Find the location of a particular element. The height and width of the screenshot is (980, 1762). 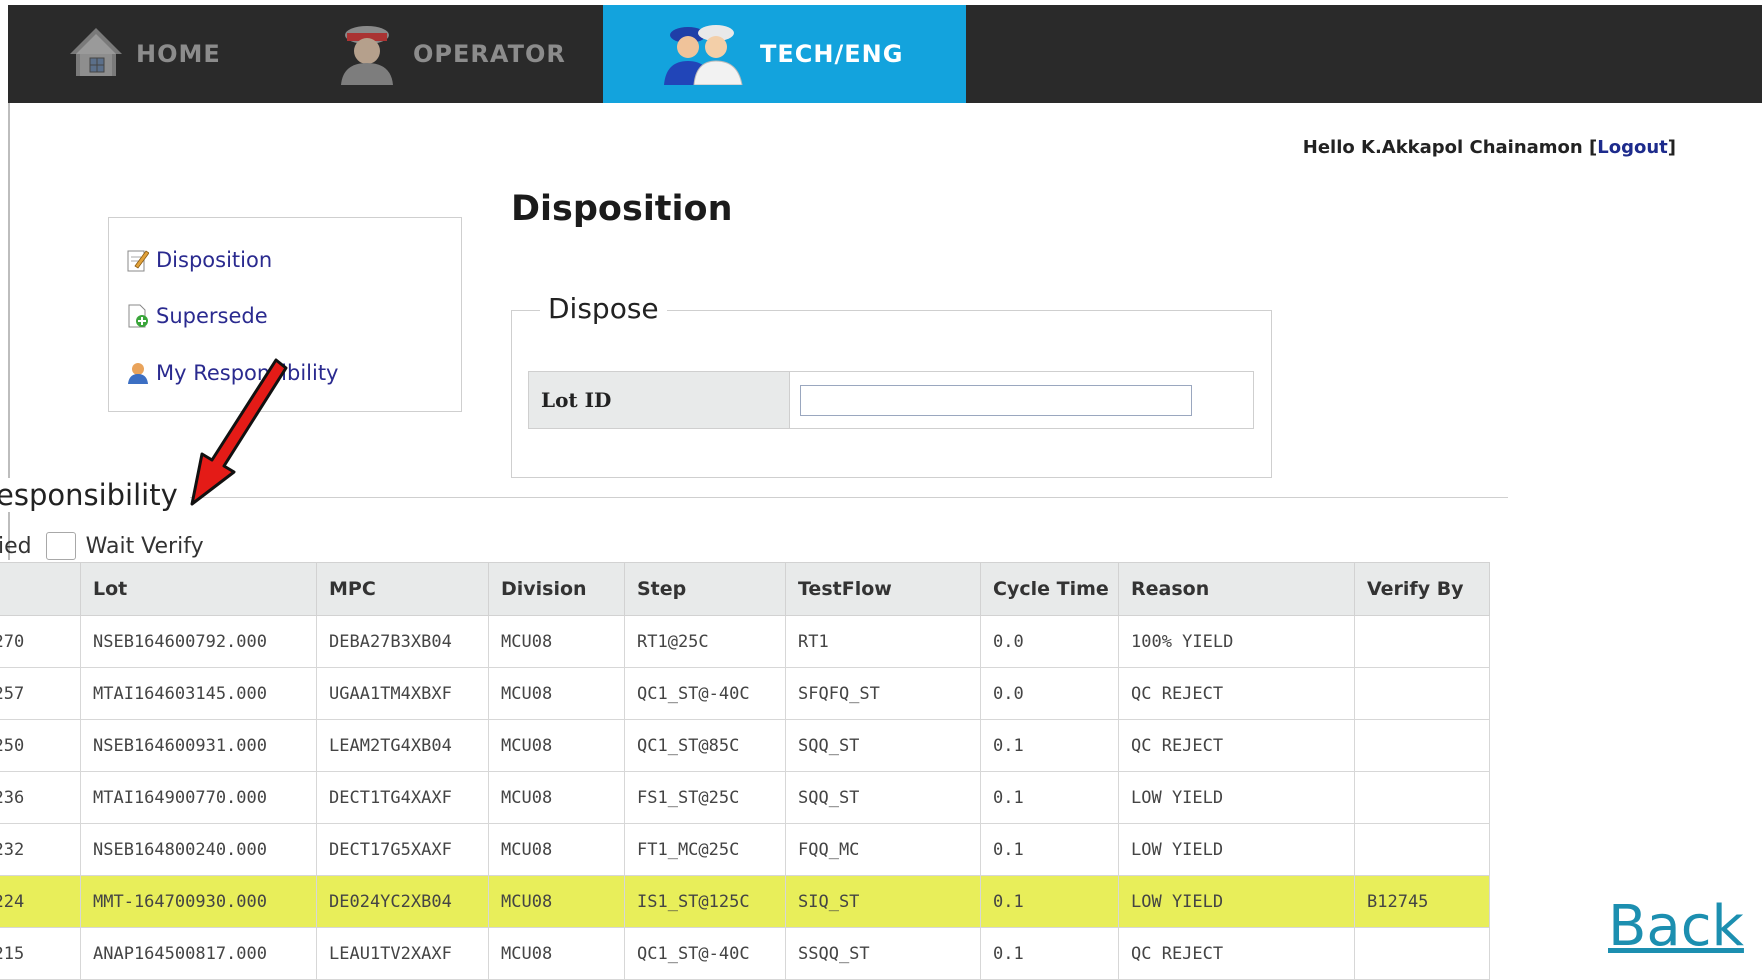

cell-lot: MMT-164700930.000 is located at coordinates (198, 901).